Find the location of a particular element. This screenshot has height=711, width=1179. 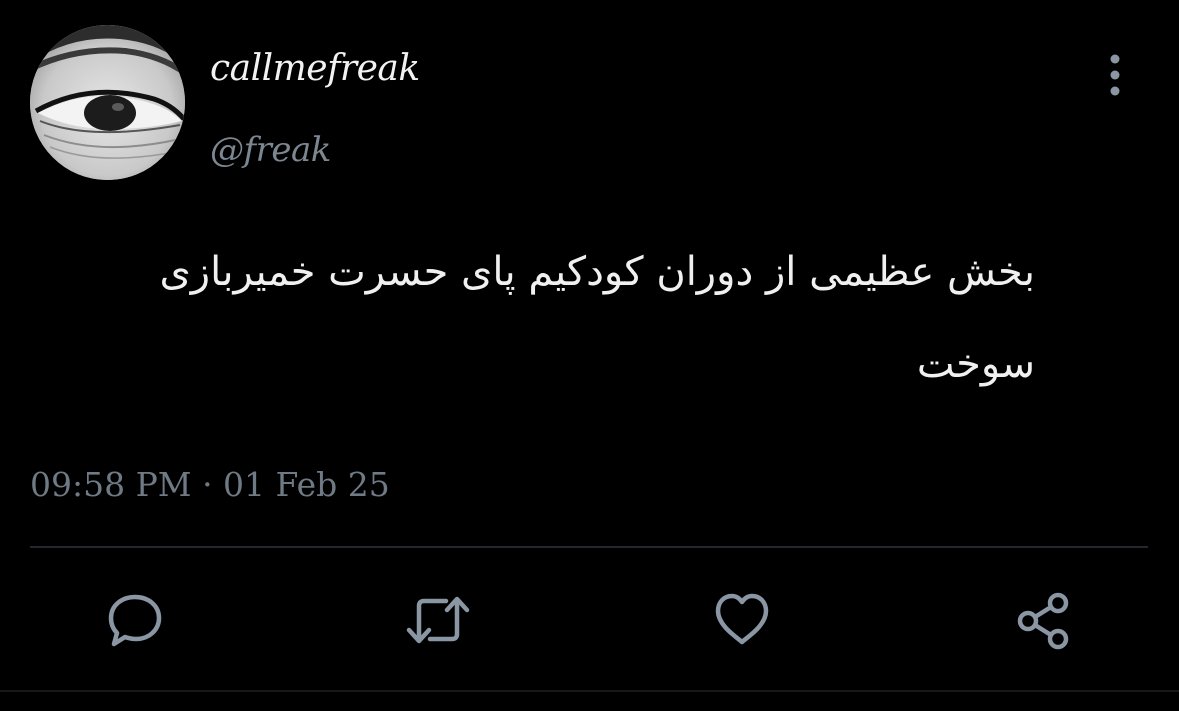

retweet-button is located at coordinates (437, 620).